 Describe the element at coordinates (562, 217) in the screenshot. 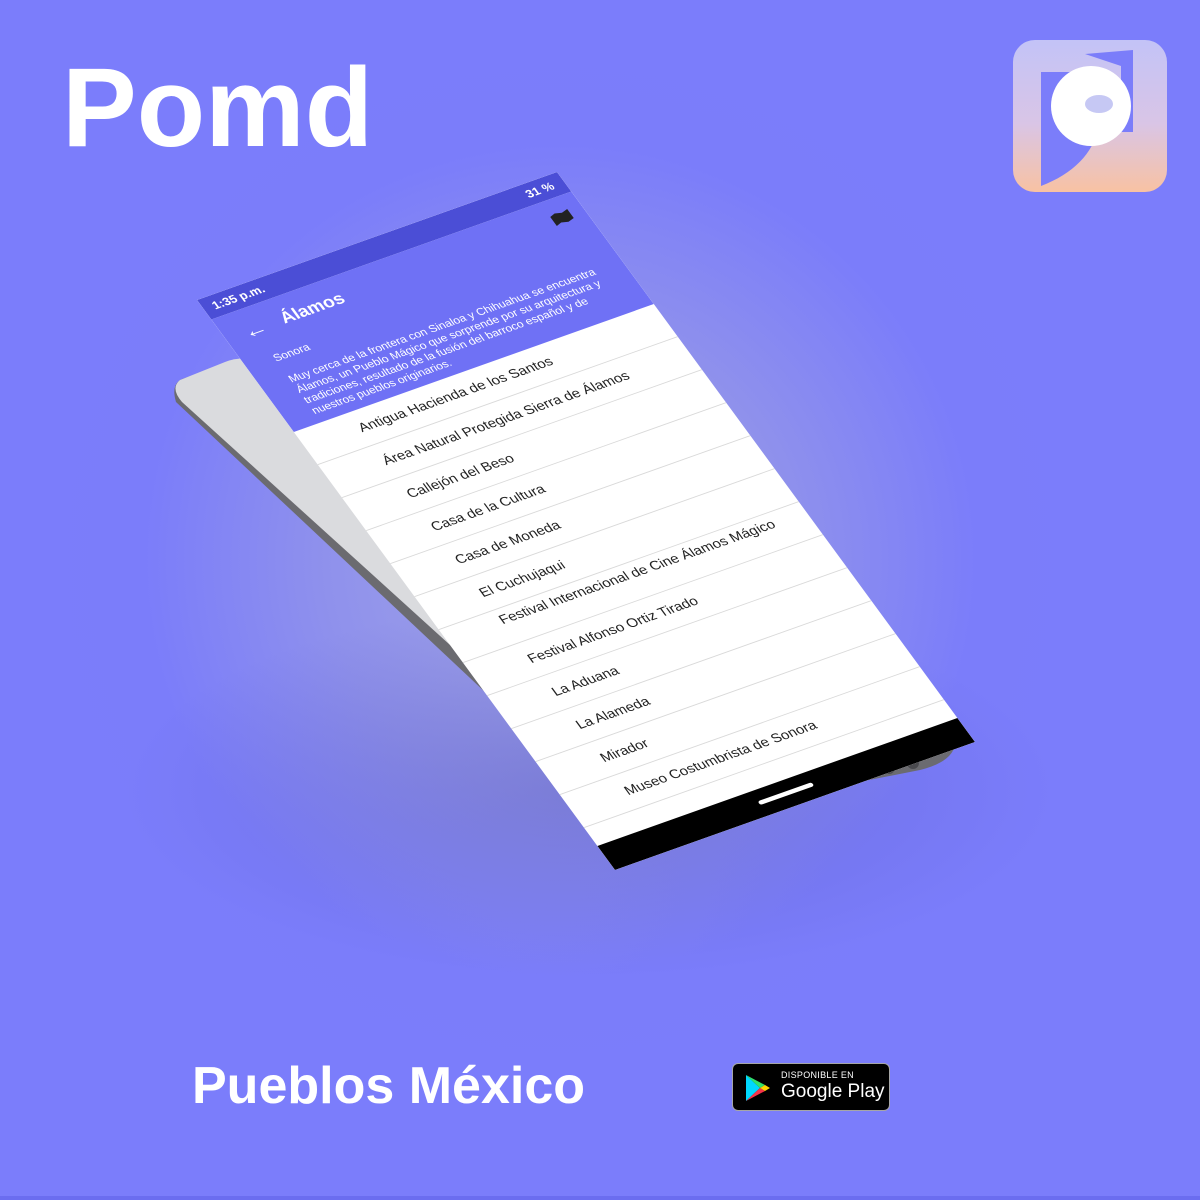

I see `map-icon` at that location.